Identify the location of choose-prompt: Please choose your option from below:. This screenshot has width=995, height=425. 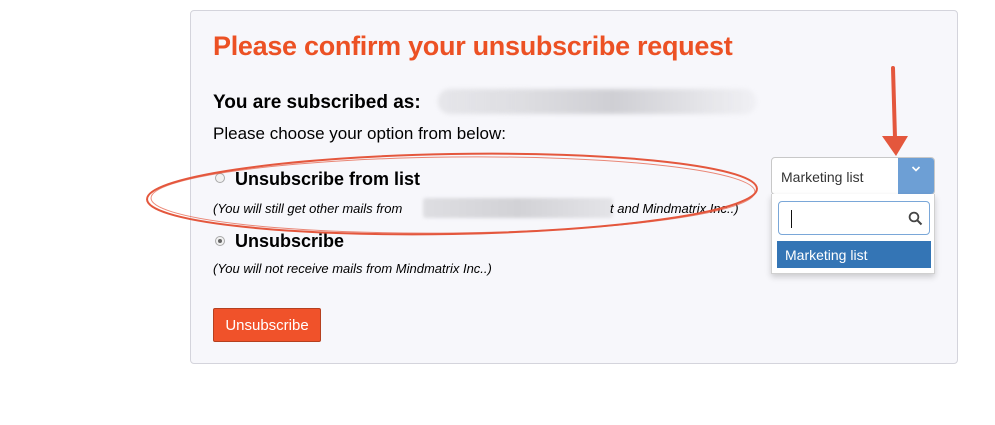
(359, 133).